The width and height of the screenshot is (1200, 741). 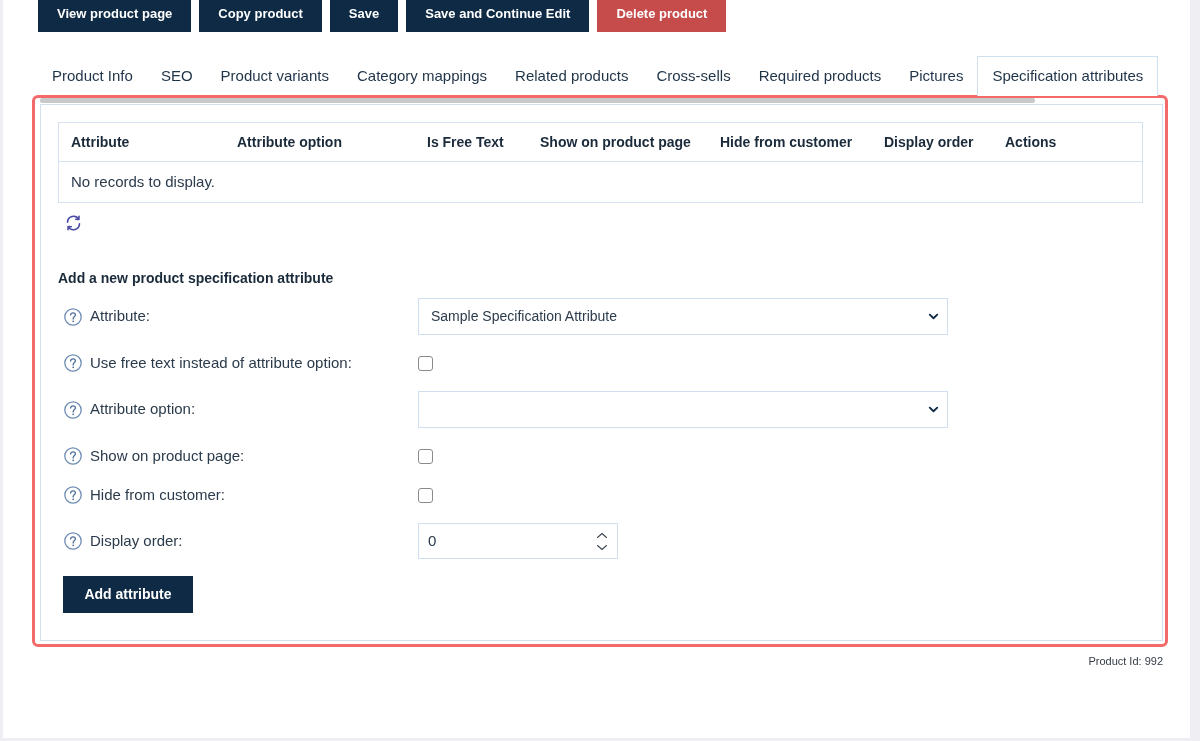 I want to click on add-attribute-button: Add attribute, so click(x=128, y=594).